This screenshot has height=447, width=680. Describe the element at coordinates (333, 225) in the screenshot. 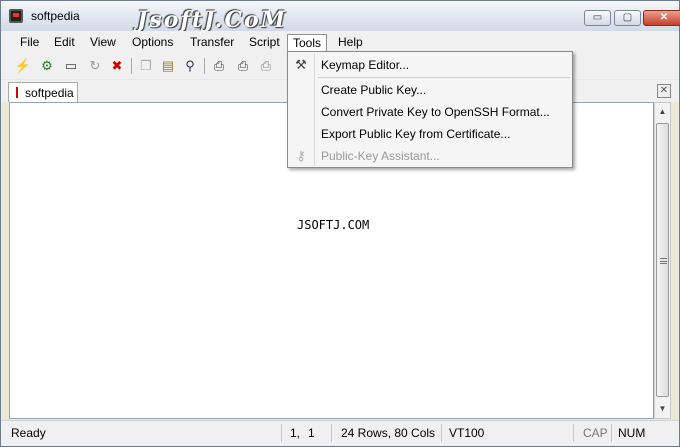

I see `terminal-text: JSOFTJ.COM` at that location.